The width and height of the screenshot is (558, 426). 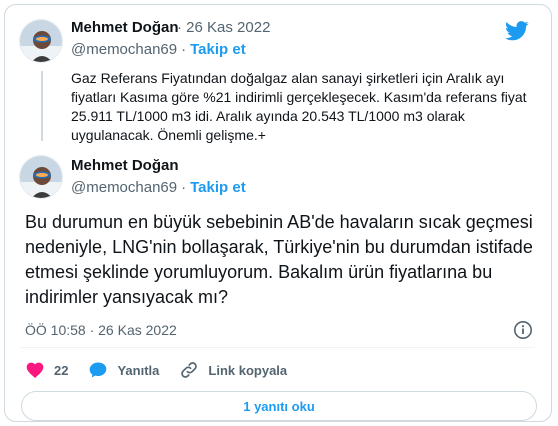 I want to click on copy-link-button: Link kopyala, so click(x=233, y=370).